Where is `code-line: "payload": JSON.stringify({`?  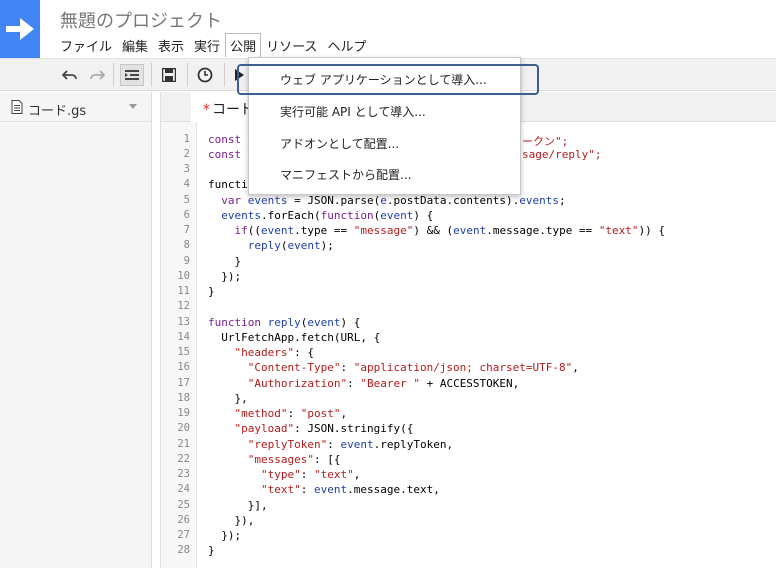
code-line: "payload": JSON.stringify({ is located at coordinates (324, 428).